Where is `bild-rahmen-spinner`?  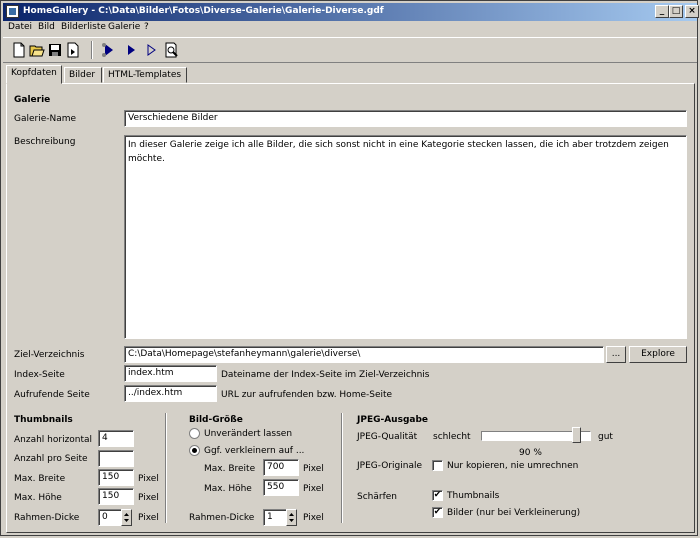 bild-rahmen-spinner is located at coordinates (291, 517).